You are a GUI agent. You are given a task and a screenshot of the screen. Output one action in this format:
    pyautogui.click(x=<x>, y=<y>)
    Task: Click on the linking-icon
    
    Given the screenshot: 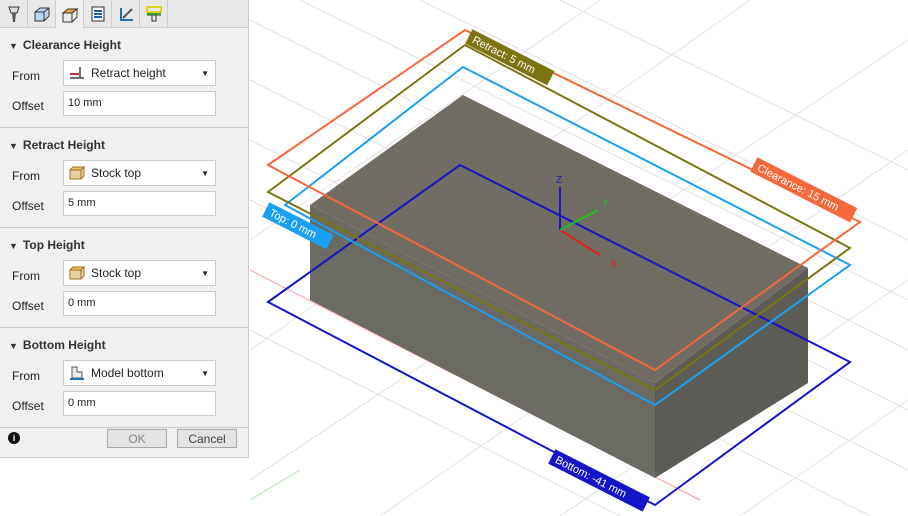 What is the action you would take?
    pyautogui.click(x=126, y=14)
    